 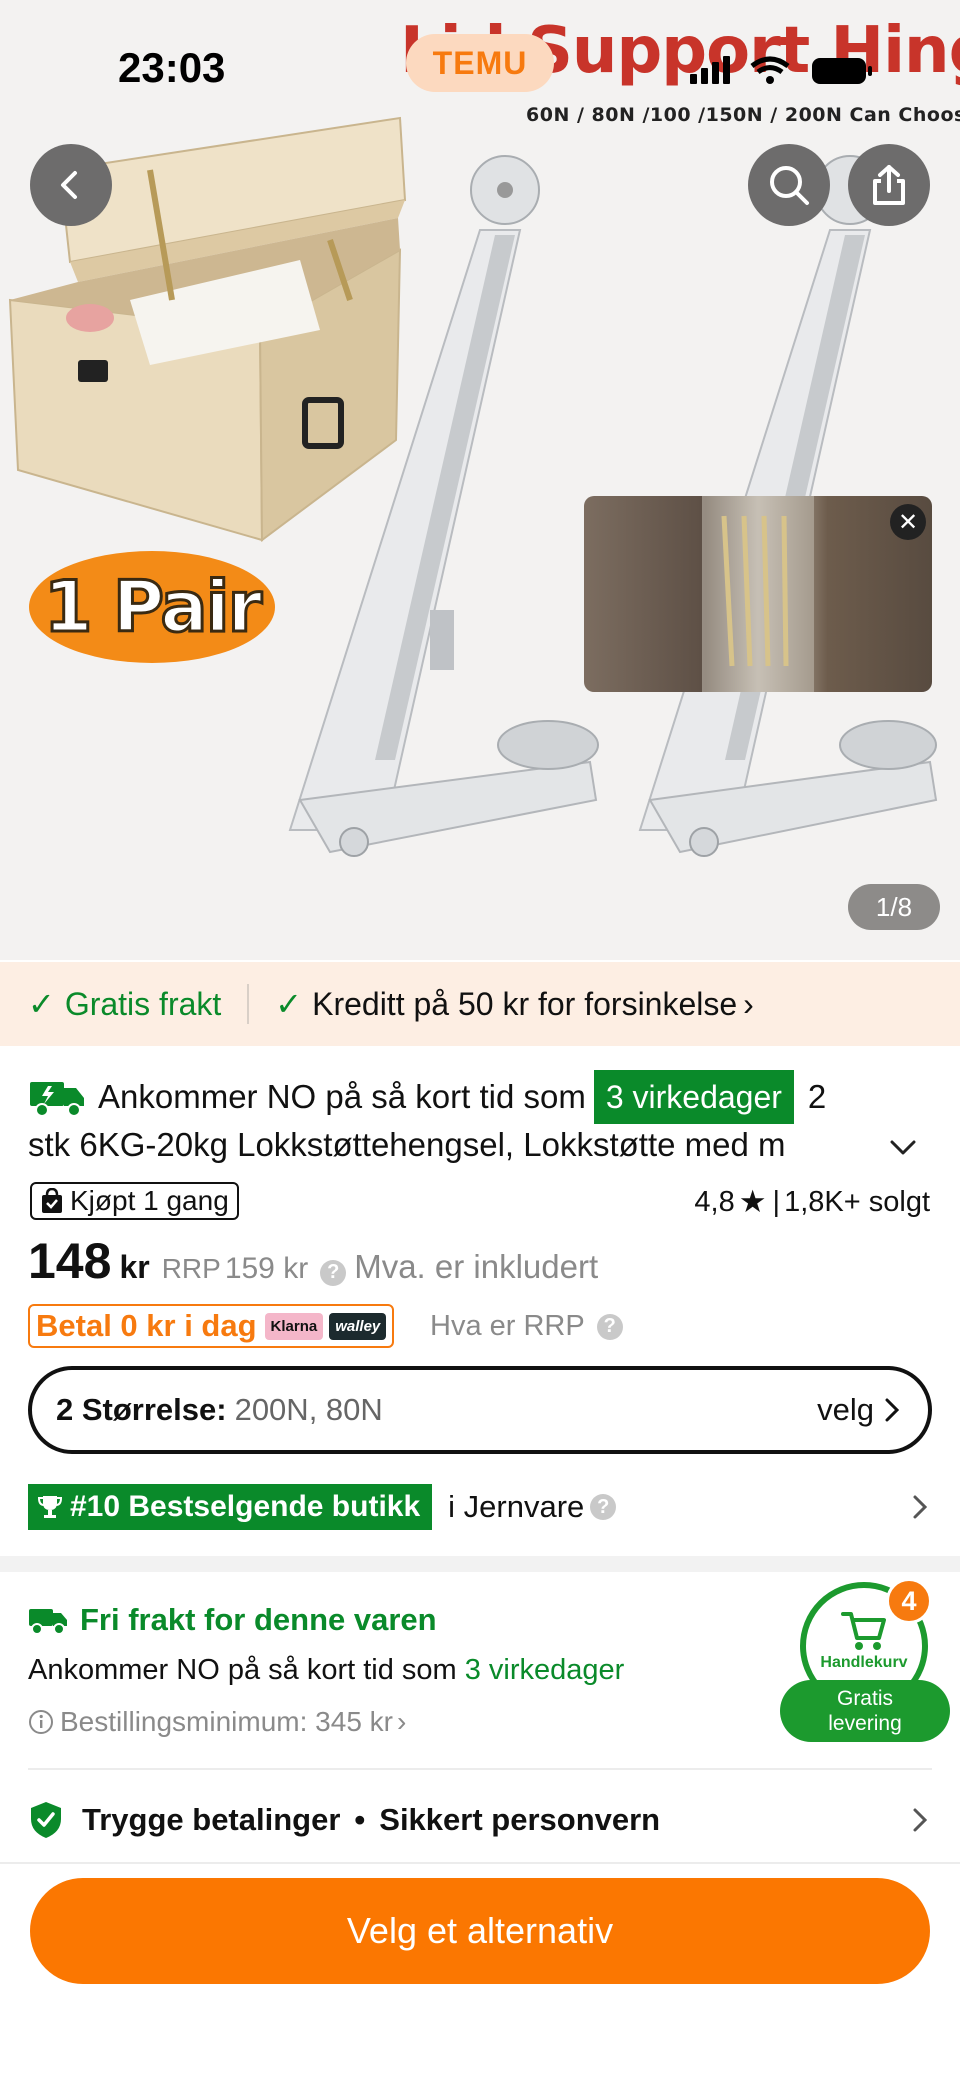 I want to click on select-option-button: Velg et alternativ, so click(x=480, y=1931).